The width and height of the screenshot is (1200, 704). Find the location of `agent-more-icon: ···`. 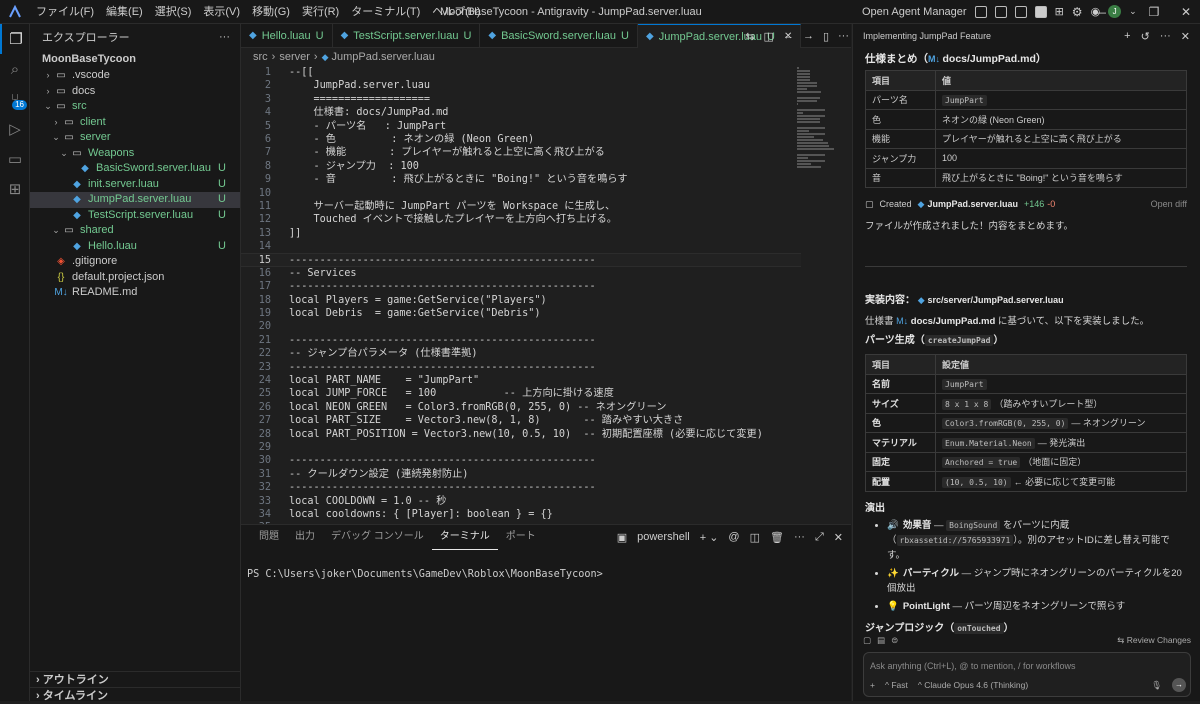

agent-more-icon: ··· is located at coordinates (1165, 36).